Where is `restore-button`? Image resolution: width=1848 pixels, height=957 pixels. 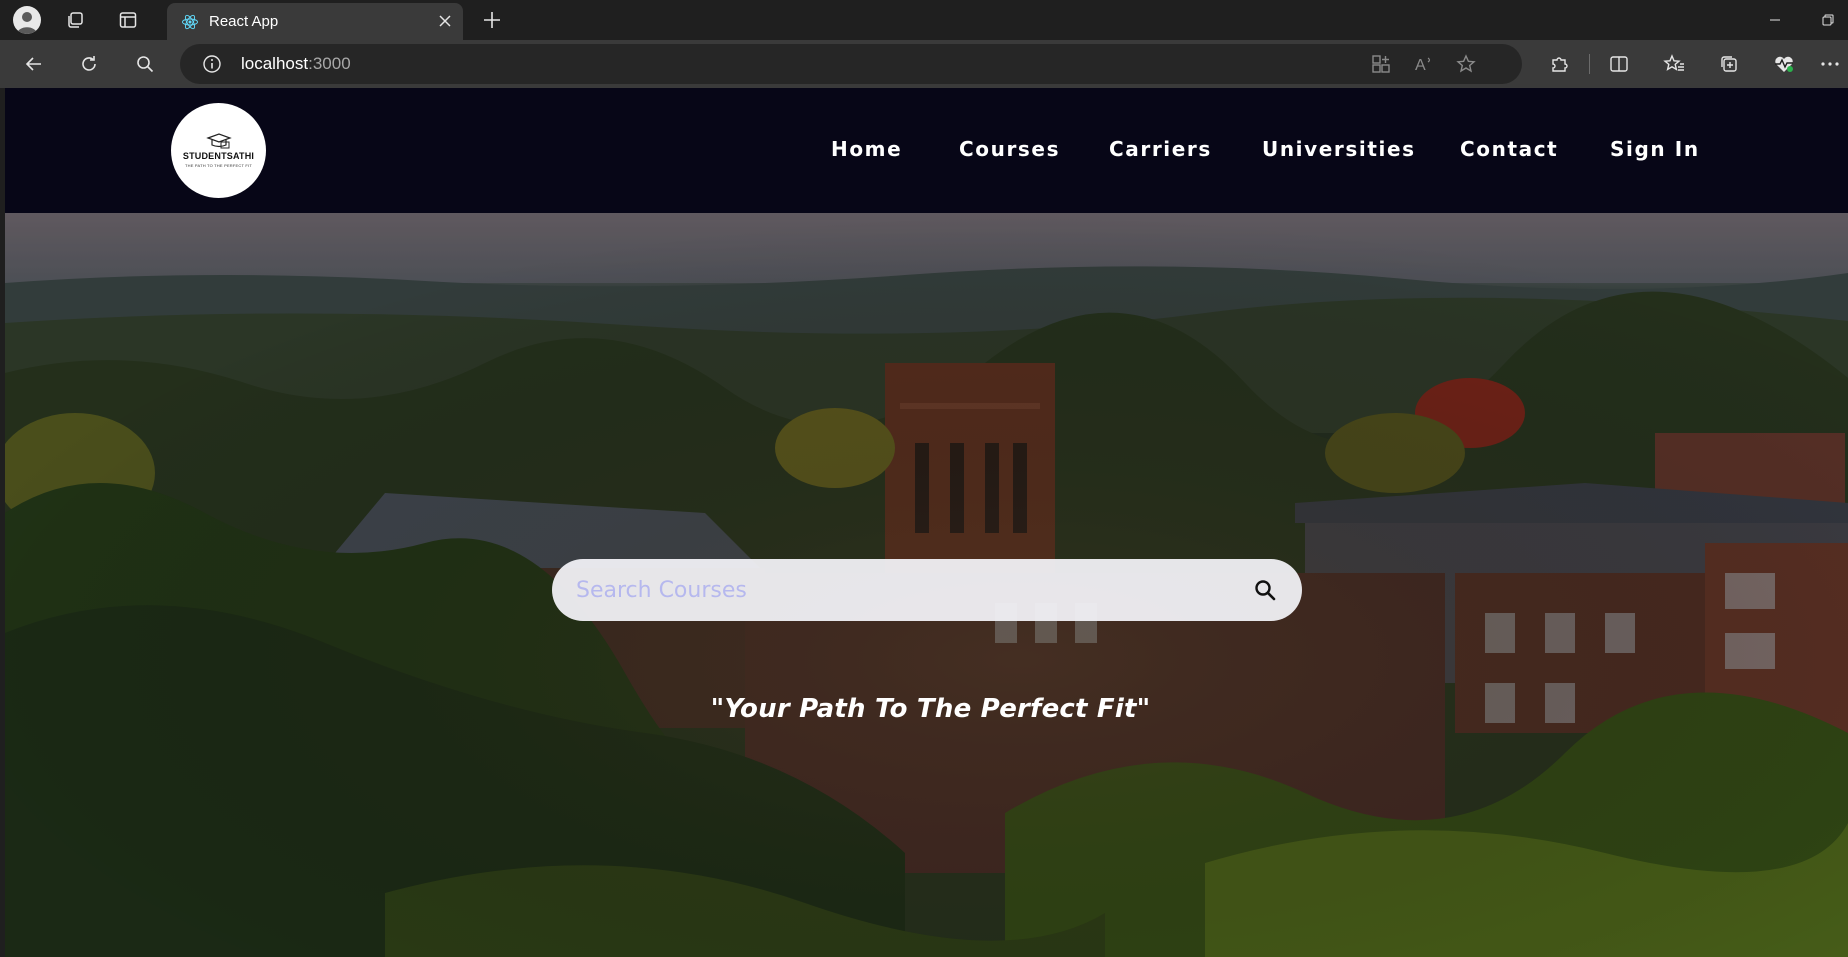
restore-button is located at coordinates (1828, 20).